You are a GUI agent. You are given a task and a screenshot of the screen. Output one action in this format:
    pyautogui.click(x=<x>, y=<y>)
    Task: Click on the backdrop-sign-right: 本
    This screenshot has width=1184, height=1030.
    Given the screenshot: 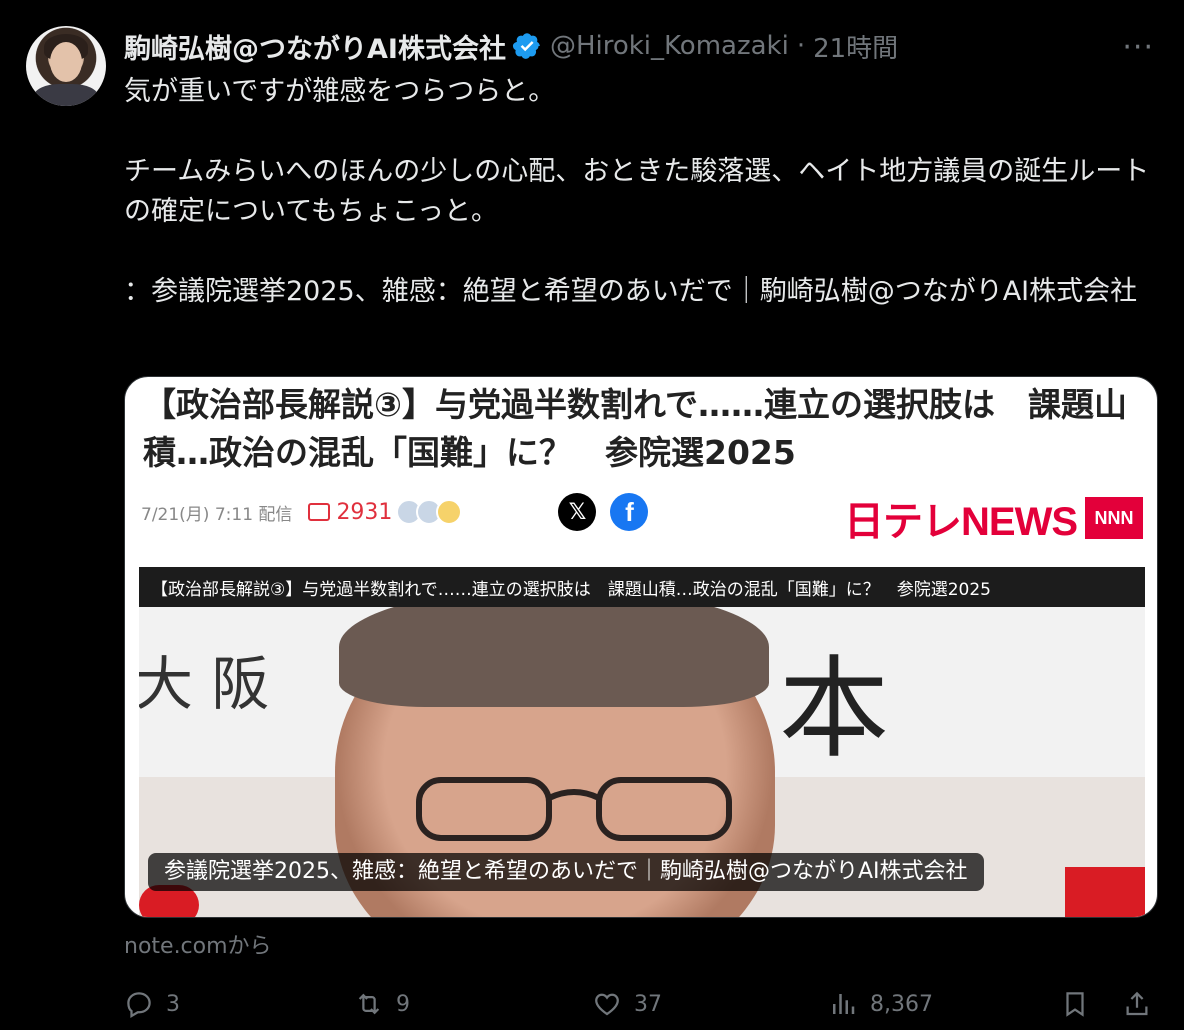 What is the action you would take?
    pyautogui.click(x=834, y=709)
    